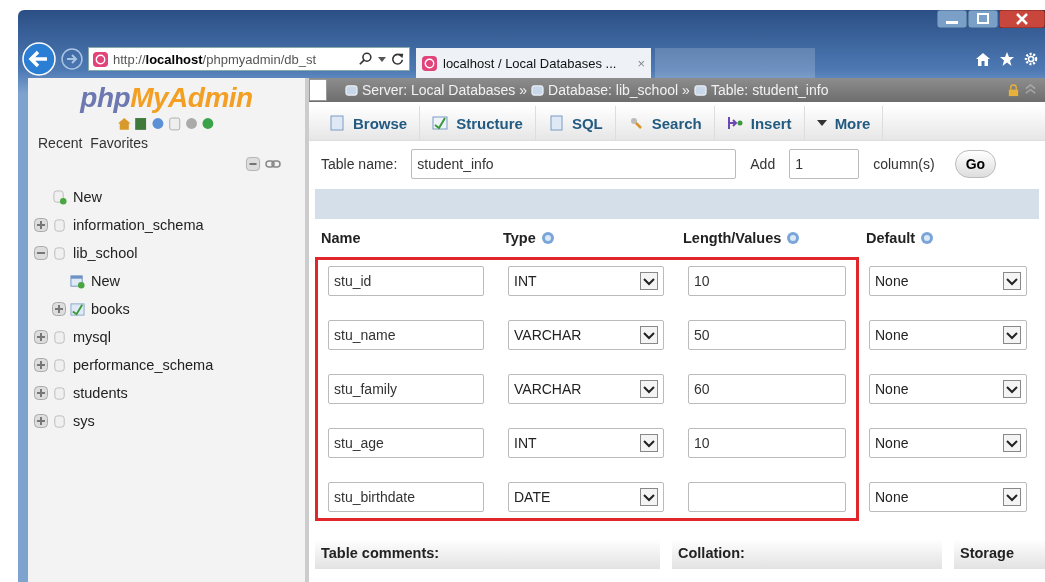  What do you see at coordinates (440, 123) in the screenshot?
I see `structure-icon` at bounding box center [440, 123].